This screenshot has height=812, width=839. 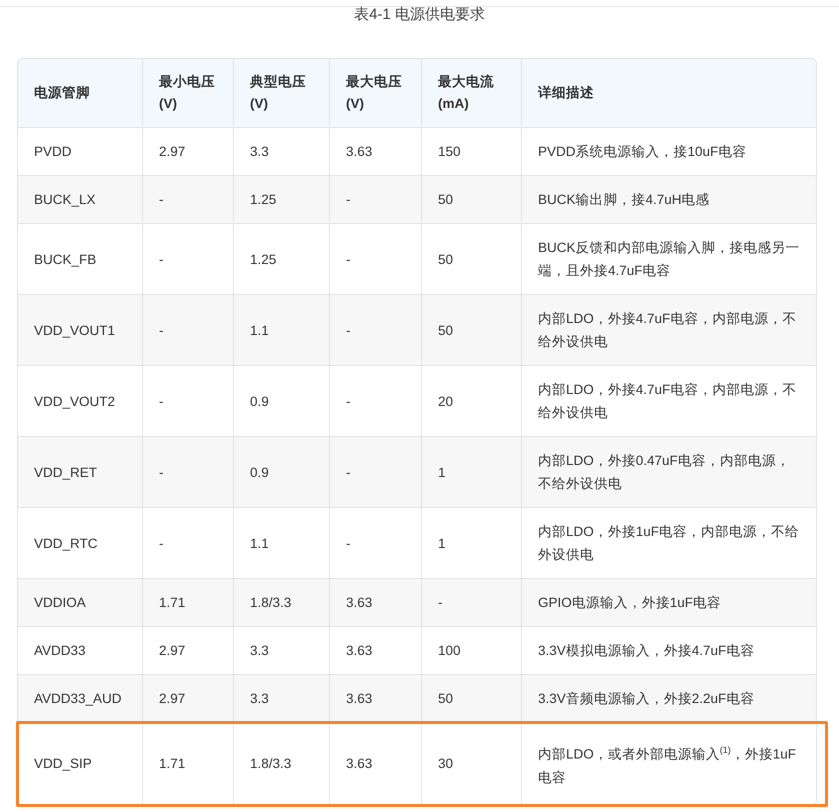 What do you see at coordinates (419, 14) in the screenshot?
I see `table-caption: 表4-1 电源供电要求` at bounding box center [419, 14].